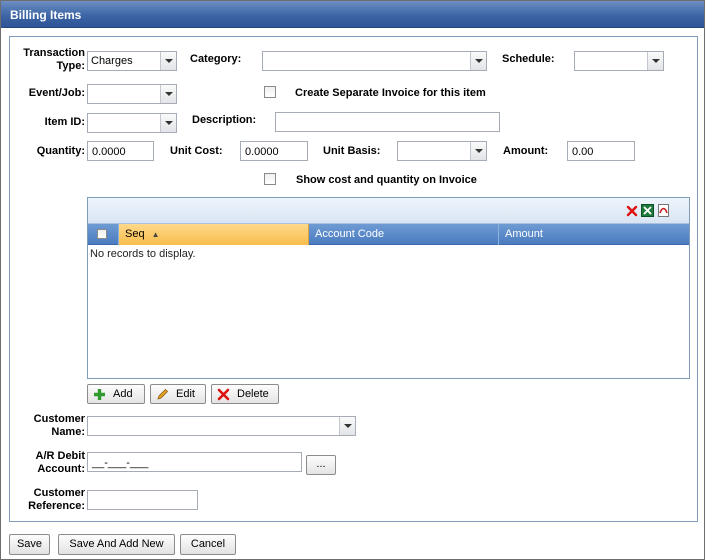  I want to click on amount-label: Amount:, so click(526, 151).